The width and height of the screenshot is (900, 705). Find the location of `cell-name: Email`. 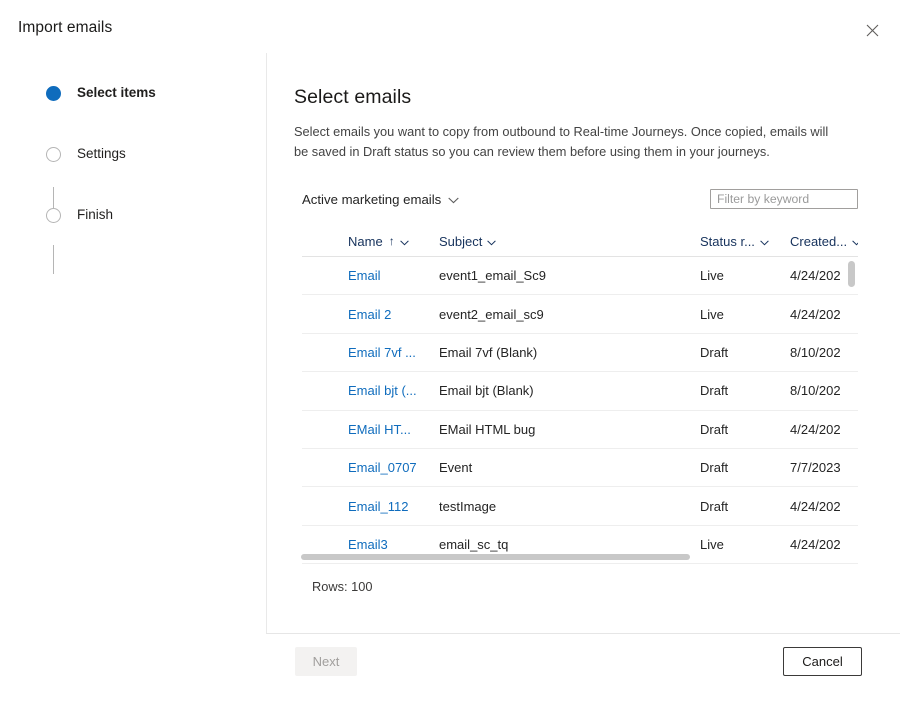

cell-name: Email is located at coordinates (393, 275).